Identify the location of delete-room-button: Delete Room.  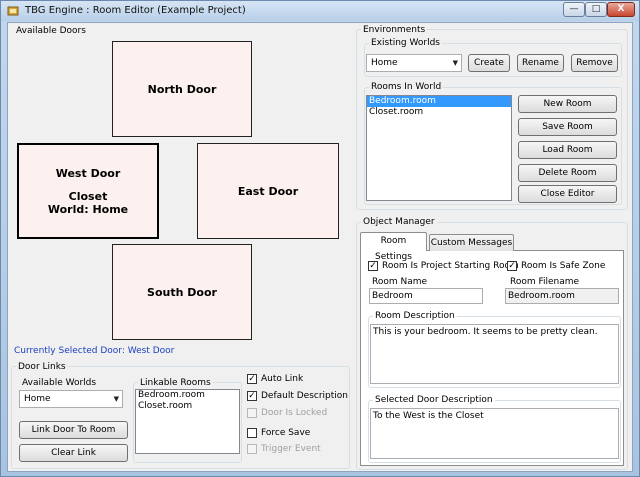
(567, 173).